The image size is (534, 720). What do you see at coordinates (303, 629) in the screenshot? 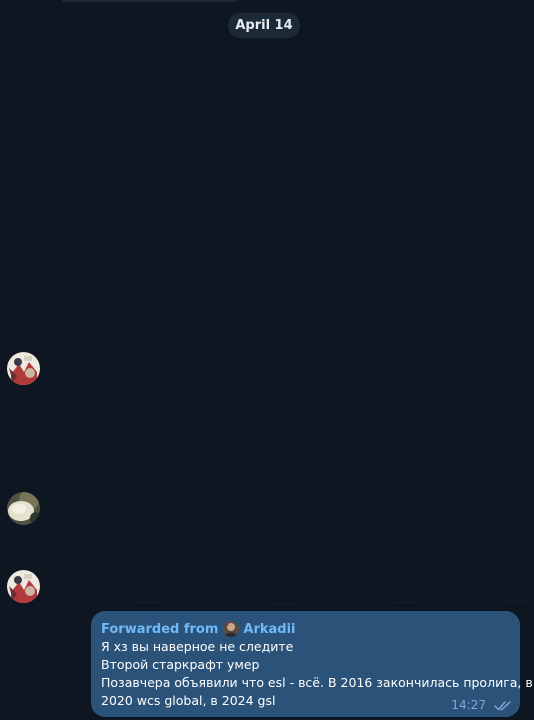
I see `forwarded-header: Forwarded from Arkadii` at bounding box center [303, 629].